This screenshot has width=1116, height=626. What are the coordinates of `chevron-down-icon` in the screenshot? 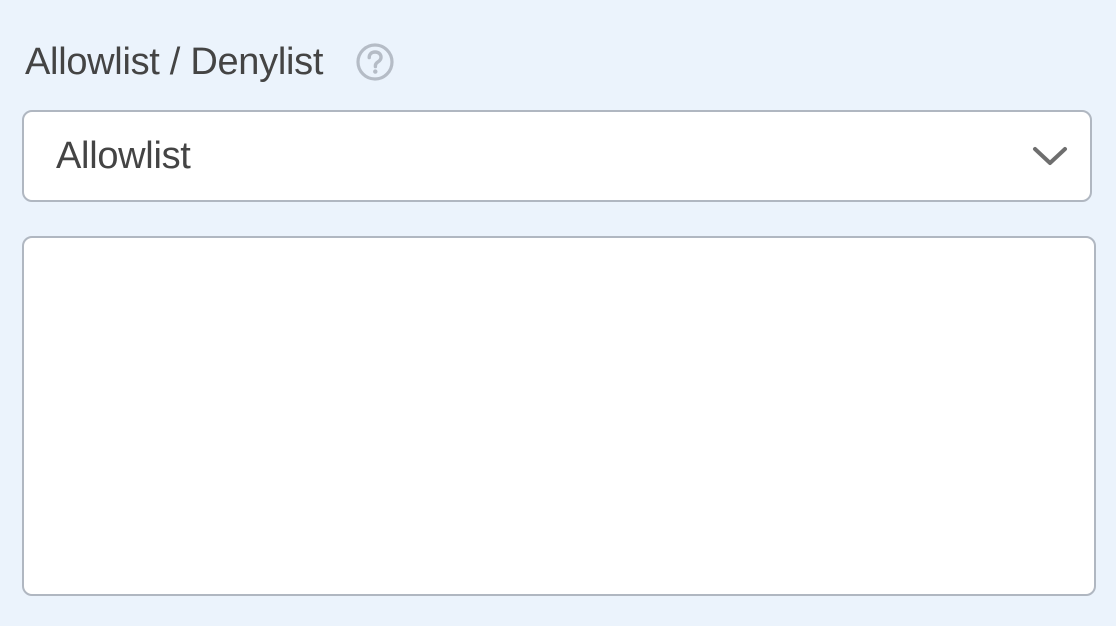 It's located at (1050, 156).